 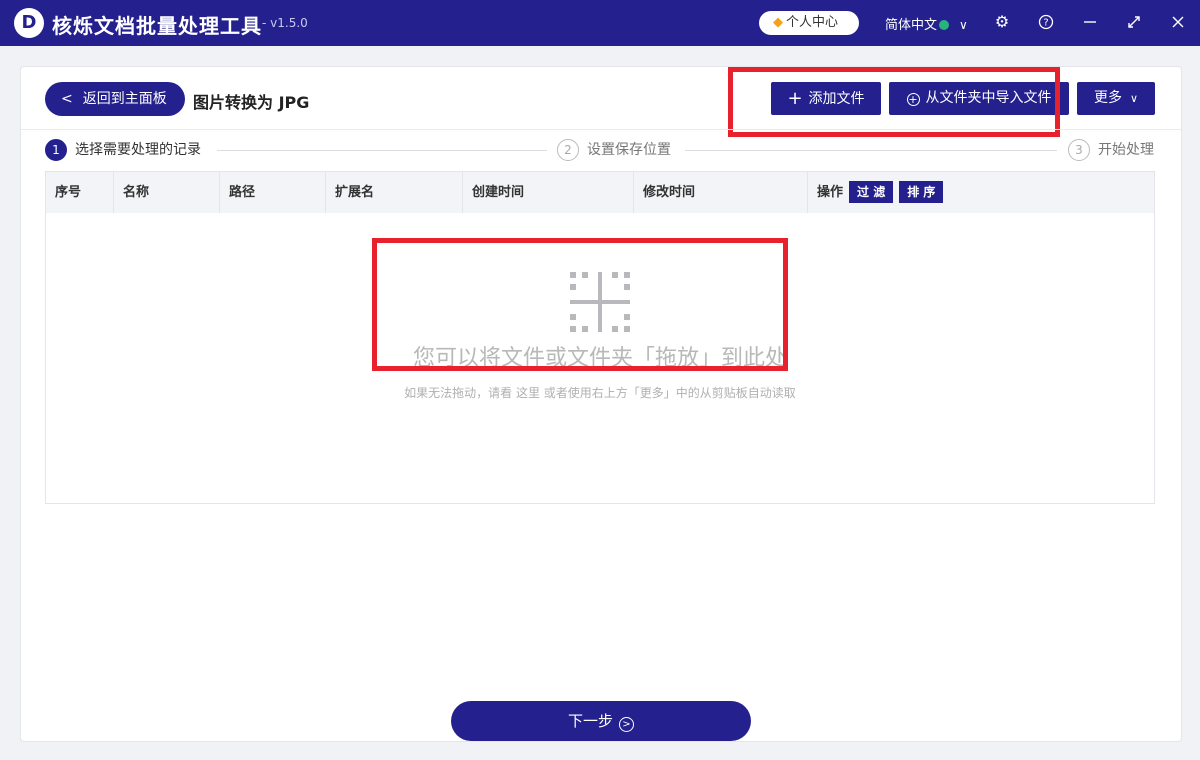 I want to click on step-2: 2 设置保存位置, so click(x=614, y=150).